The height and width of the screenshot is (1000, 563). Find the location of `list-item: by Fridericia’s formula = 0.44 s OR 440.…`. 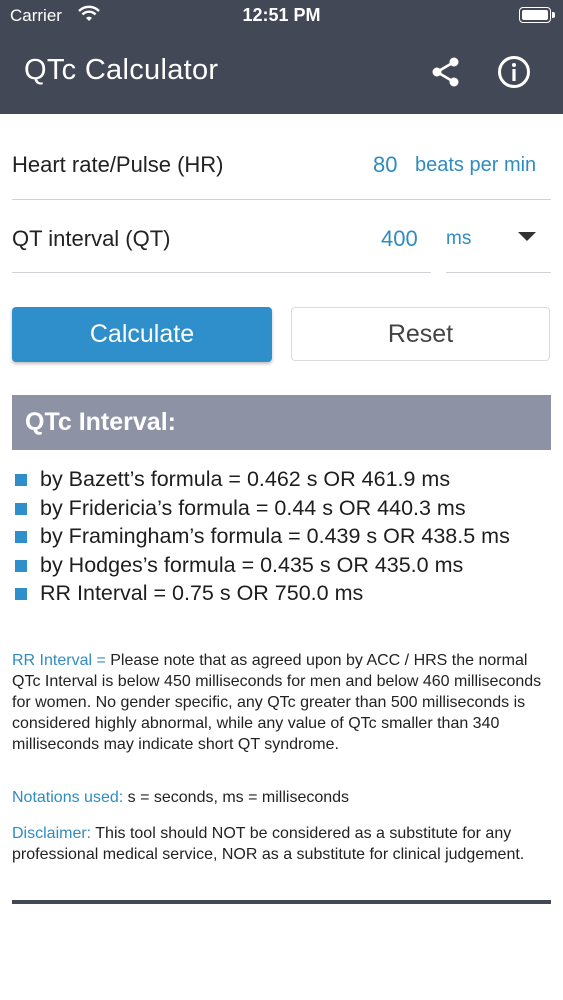

list-item: by Fridericia’s formula = 0.44 s OR 440.… is located at coordinates (282, 508).